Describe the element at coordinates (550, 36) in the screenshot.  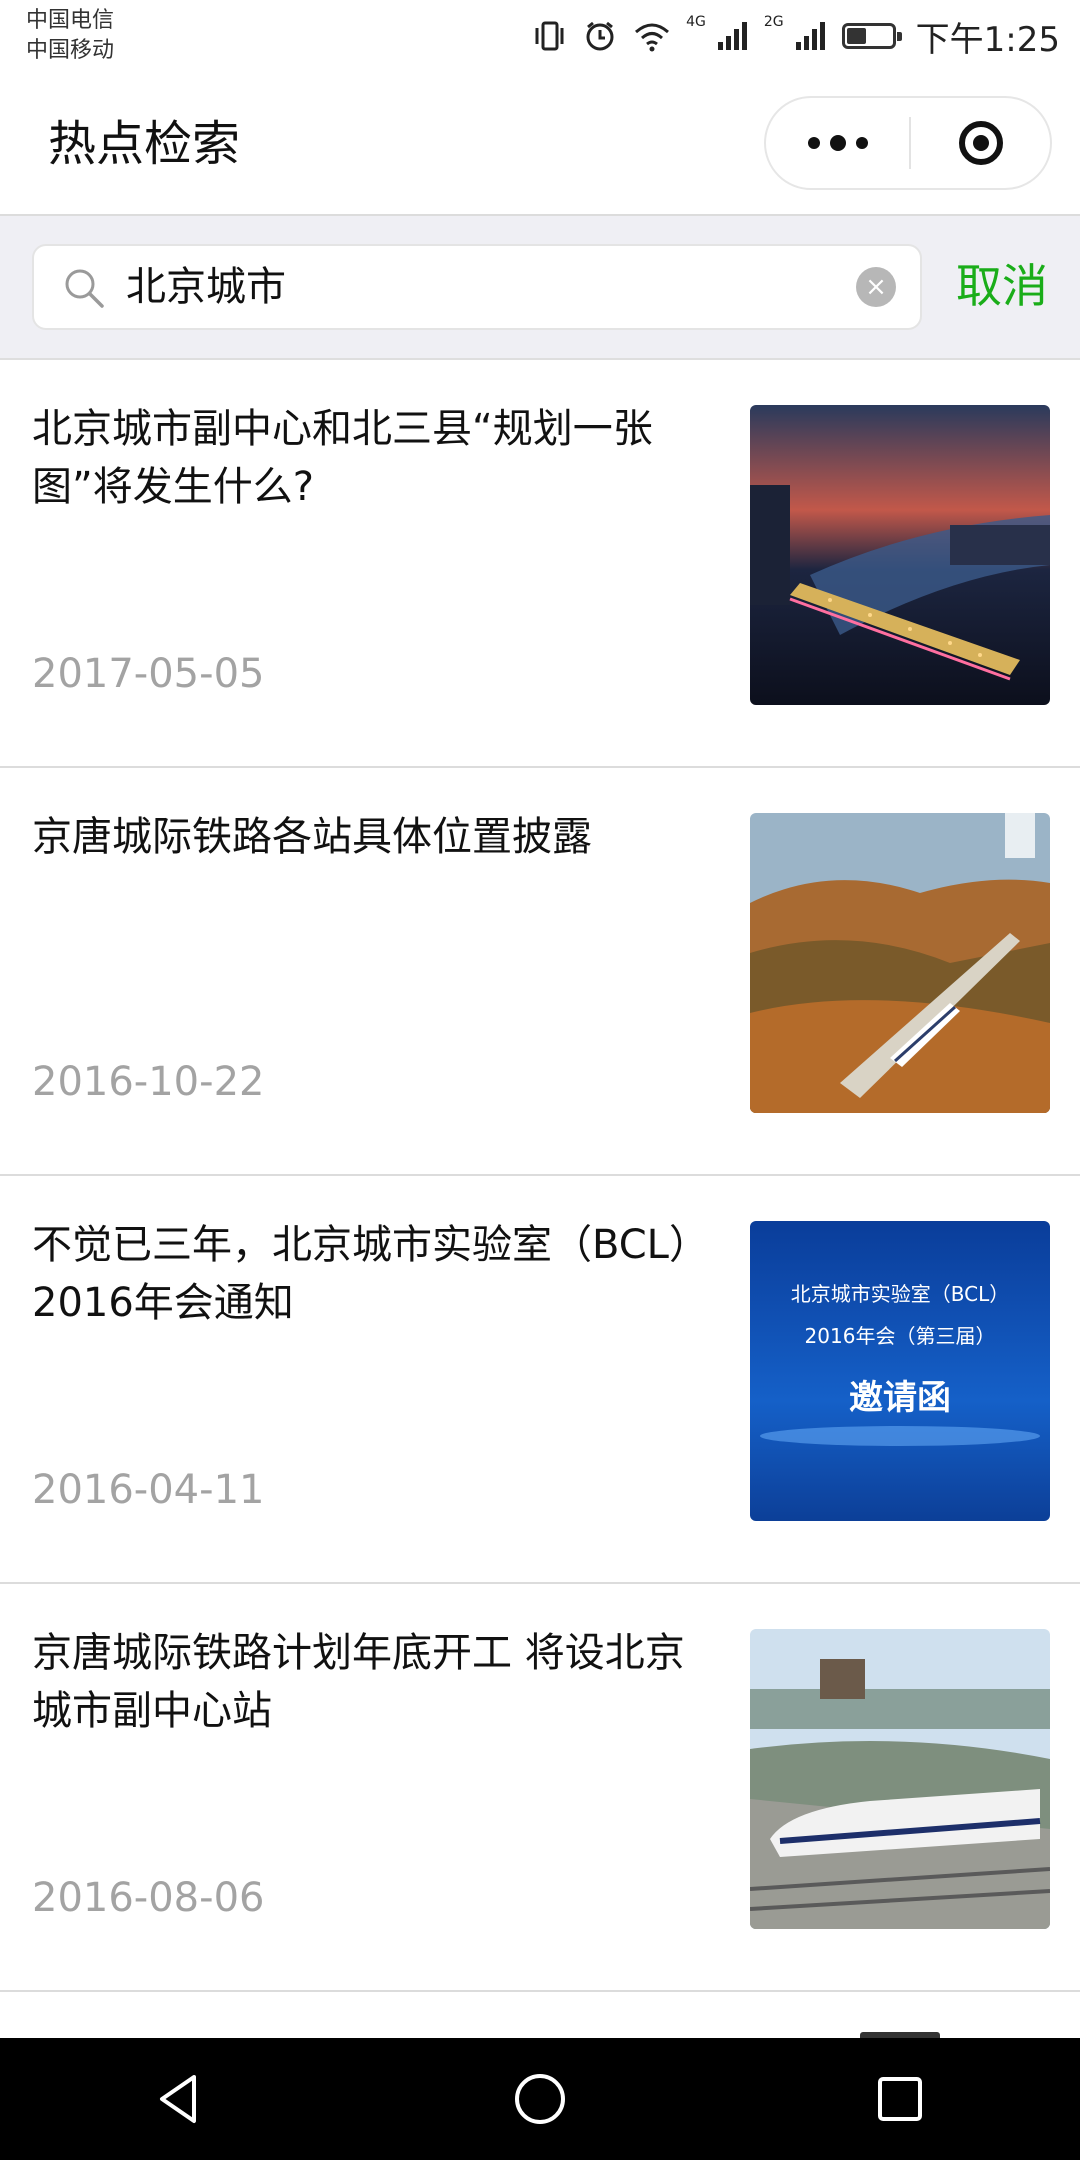
I see `vibrate-icon` at that location.